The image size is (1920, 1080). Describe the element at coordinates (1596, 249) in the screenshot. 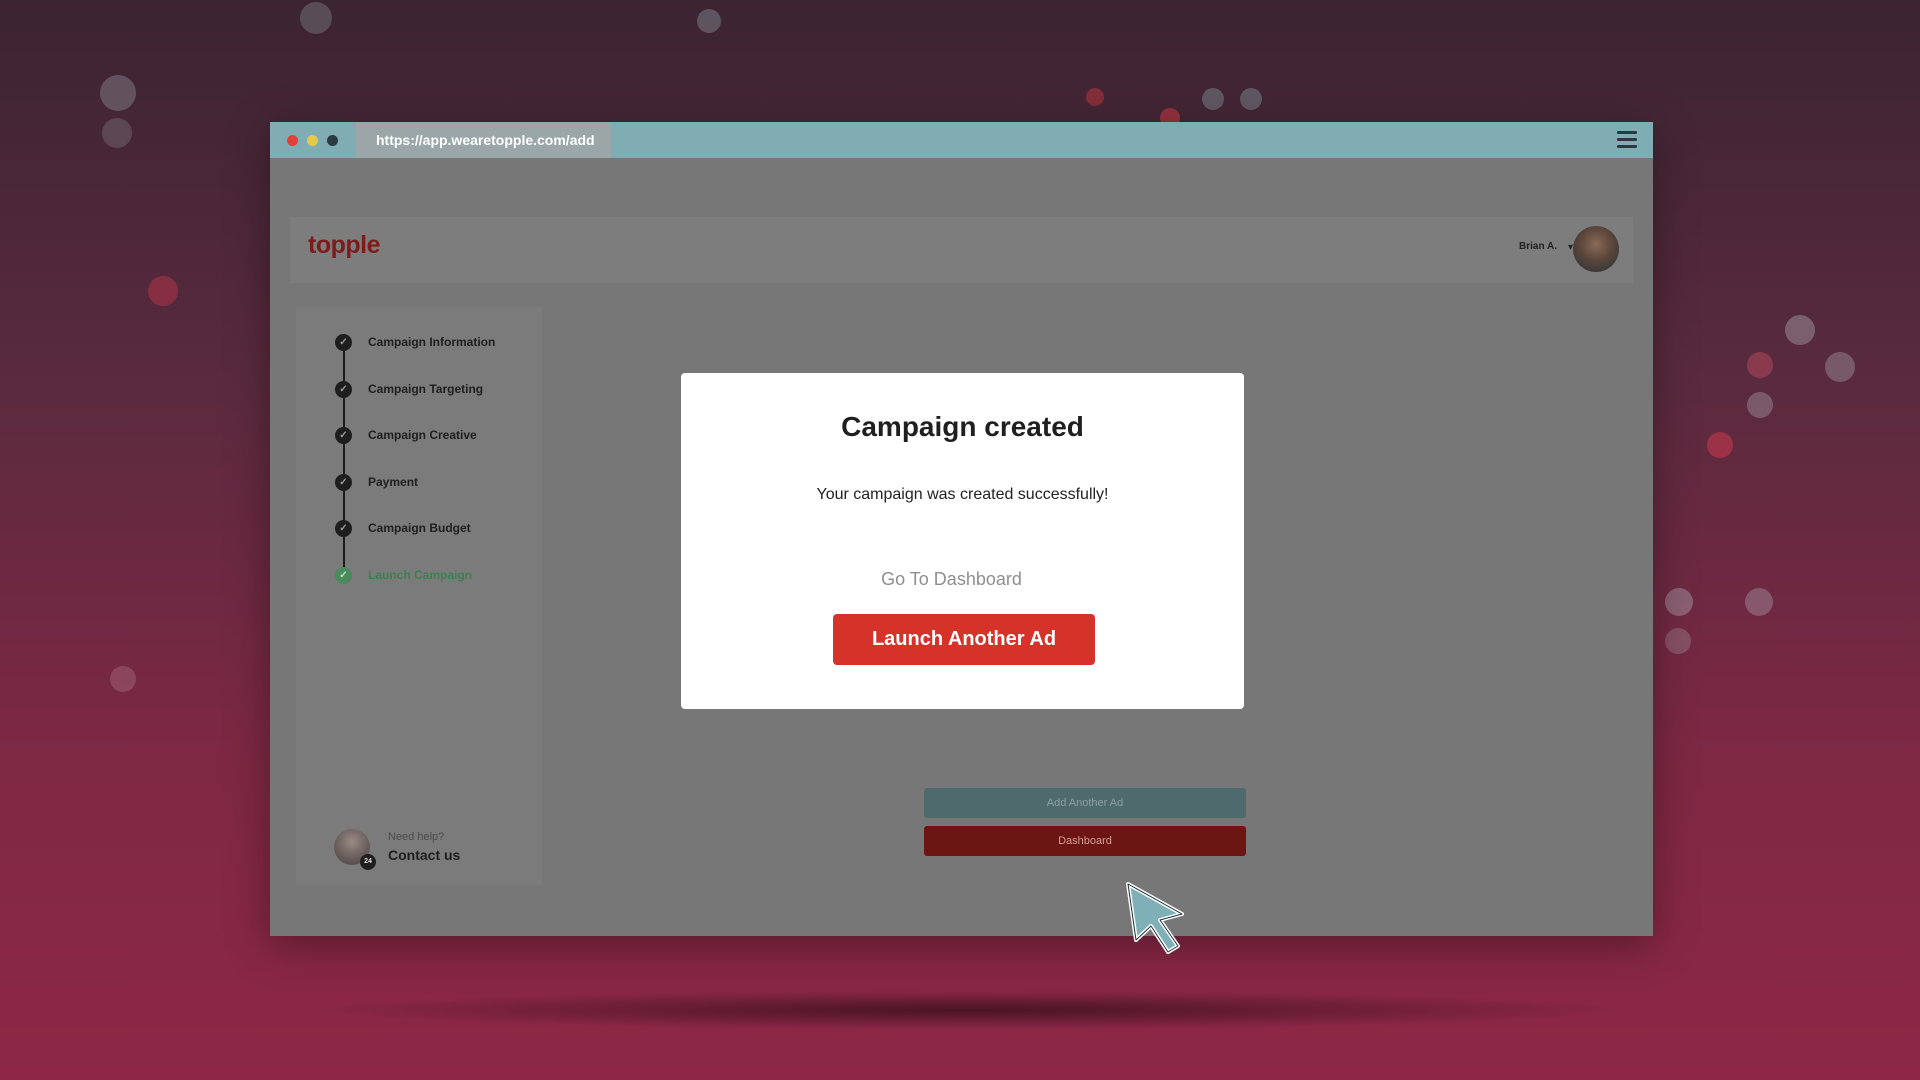

I see `user-avatar` at that location.